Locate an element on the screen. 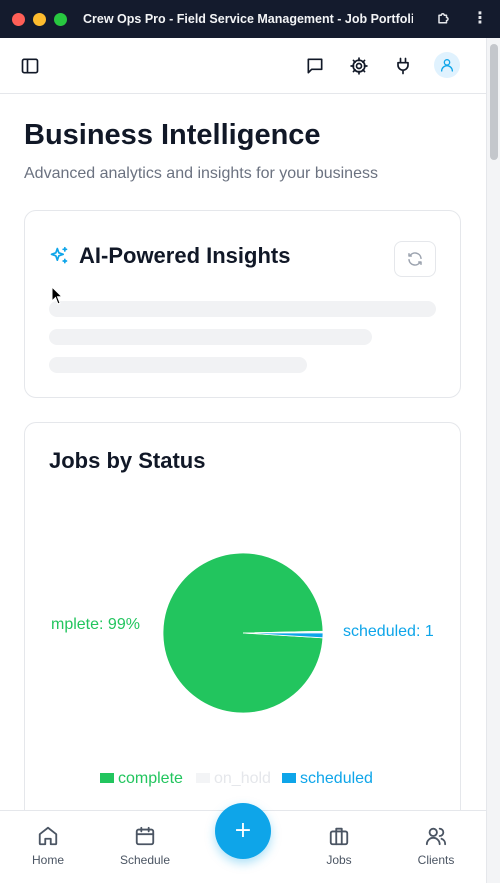 This screenshot has width=500, height=883. page-scrollbar is located at coordinates (493, 460).